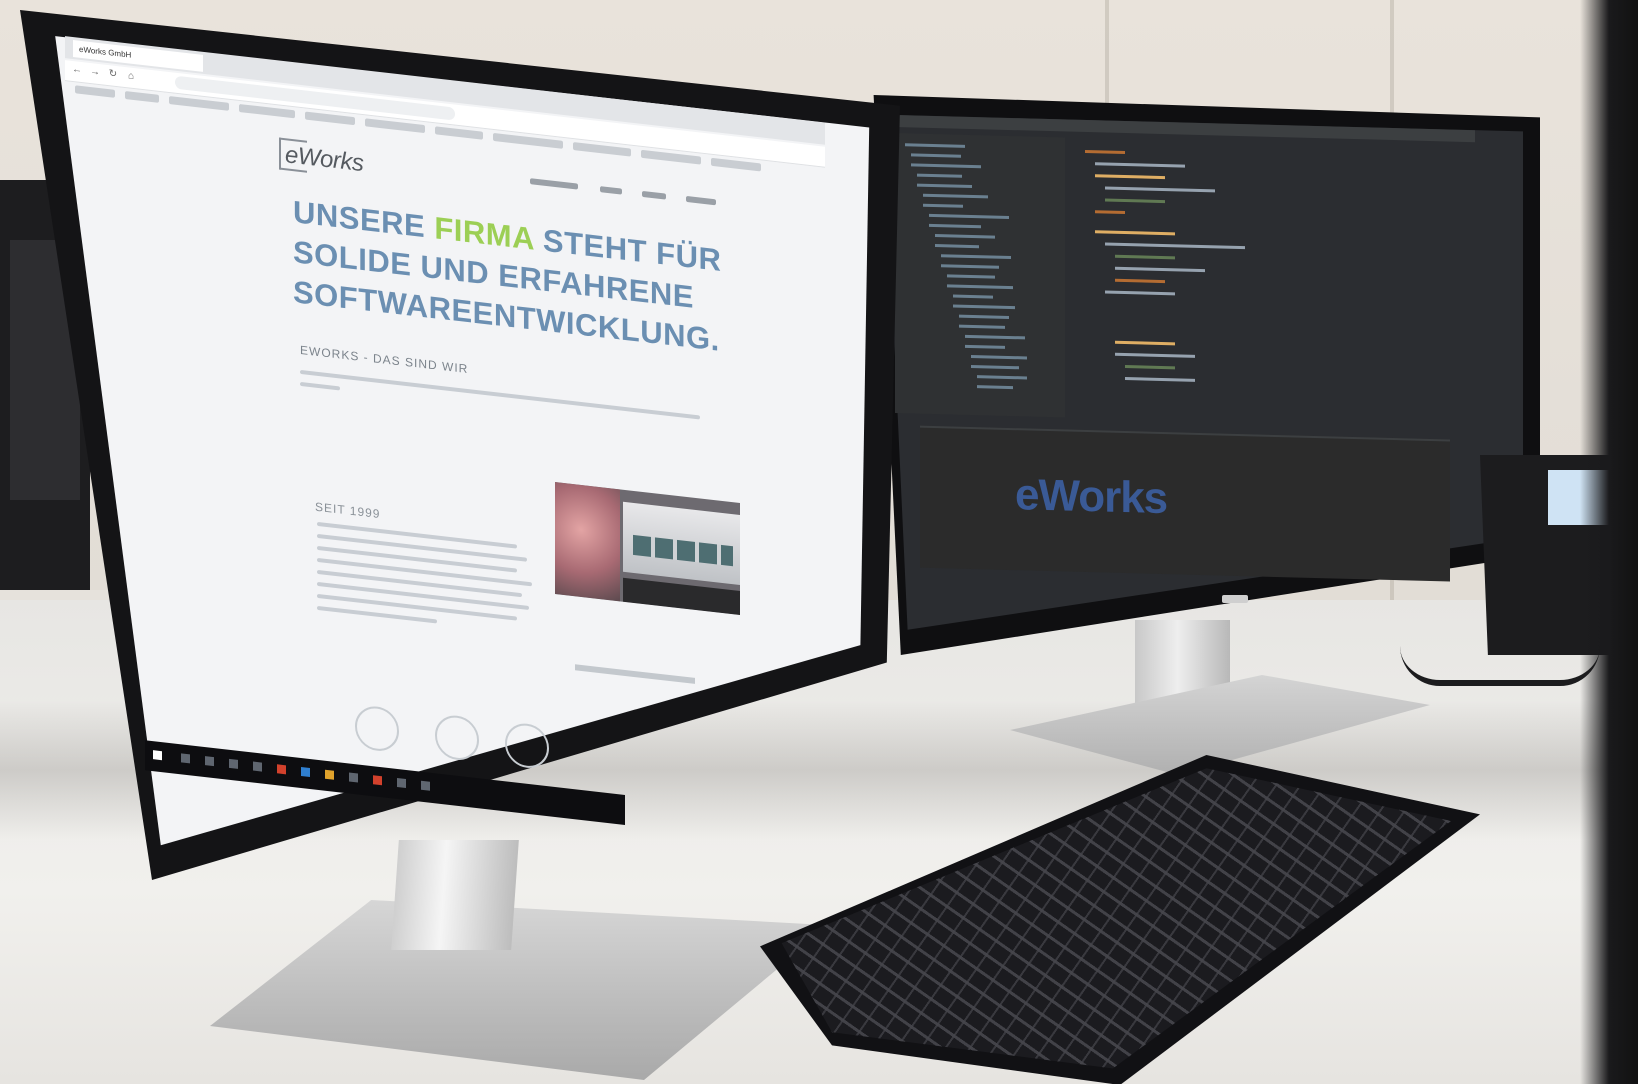  Describe the element at coordinates (680, 199) in the screenshot. I see `site-navigation` at that location.